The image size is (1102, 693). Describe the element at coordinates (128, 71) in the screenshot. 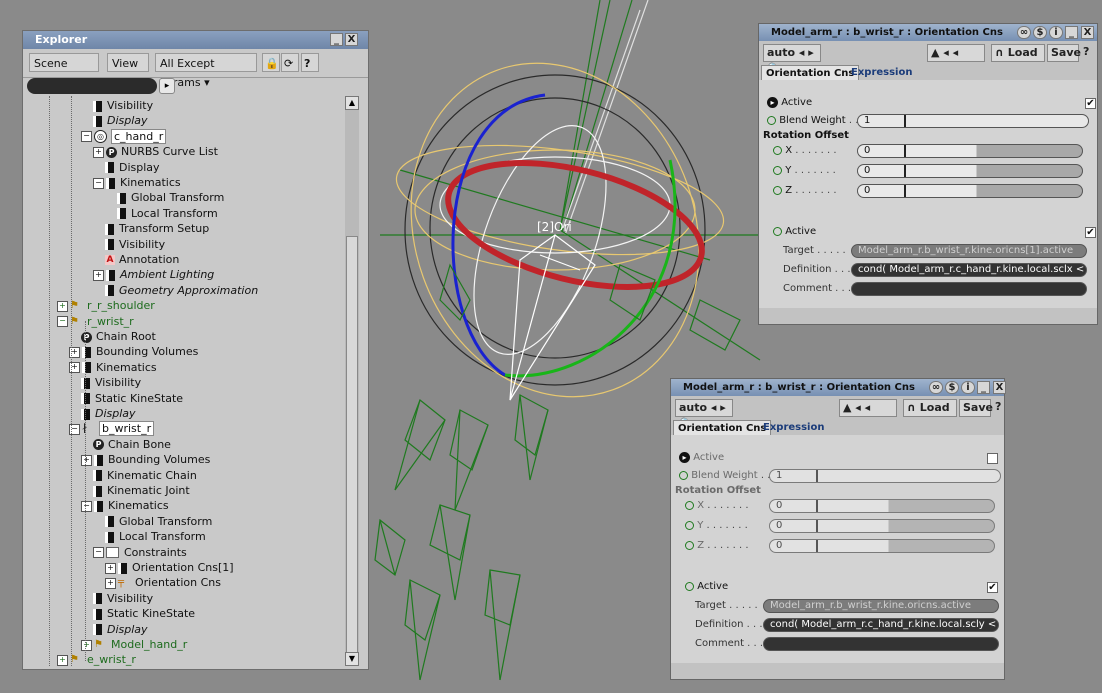

I see `view-button: View ▾` at that location.